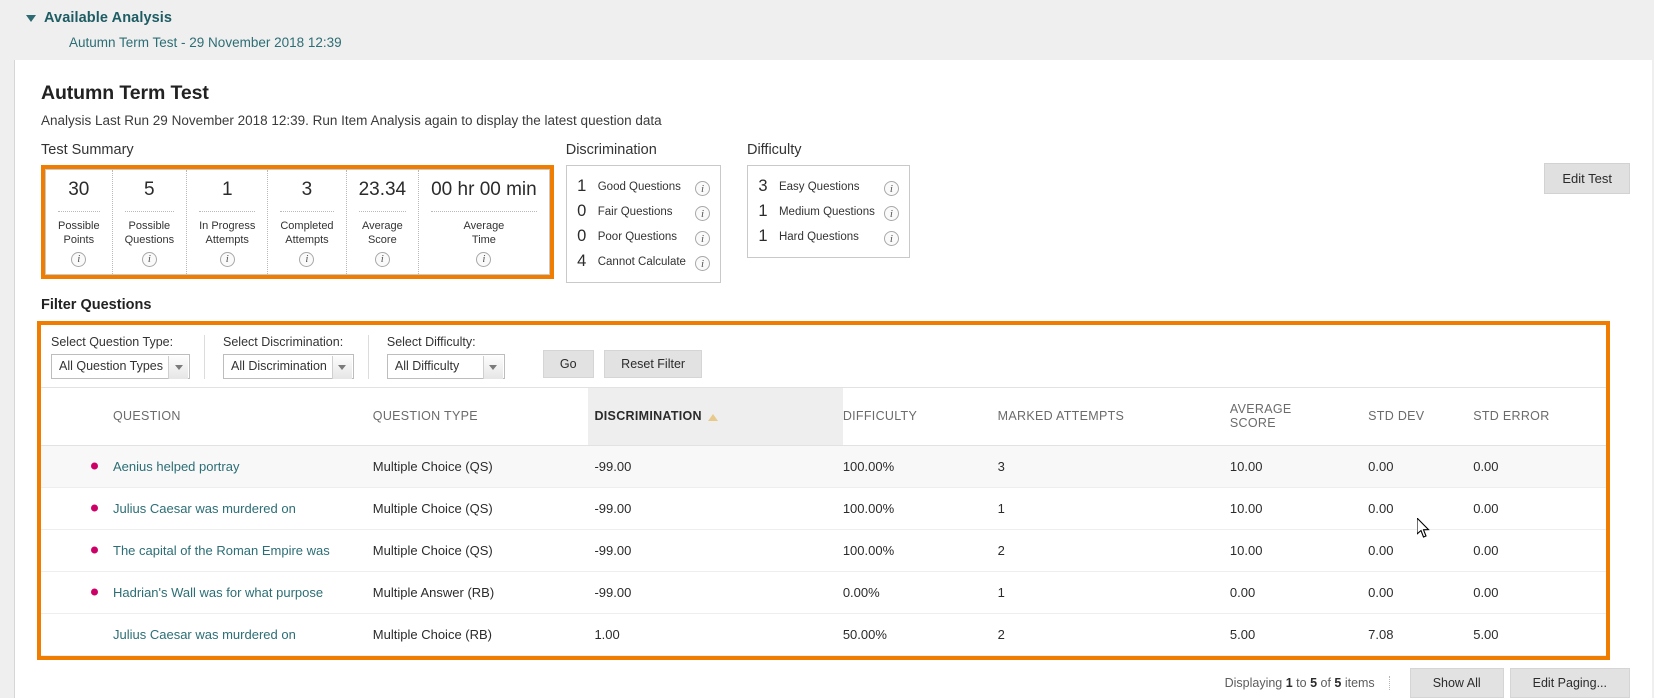 This screenshot has width=1654, height=698. What do you see at coordinates (920, 592) in the screenshot?
I see `cell-difficulty: 0.00%` at bounding box center [920, 592].